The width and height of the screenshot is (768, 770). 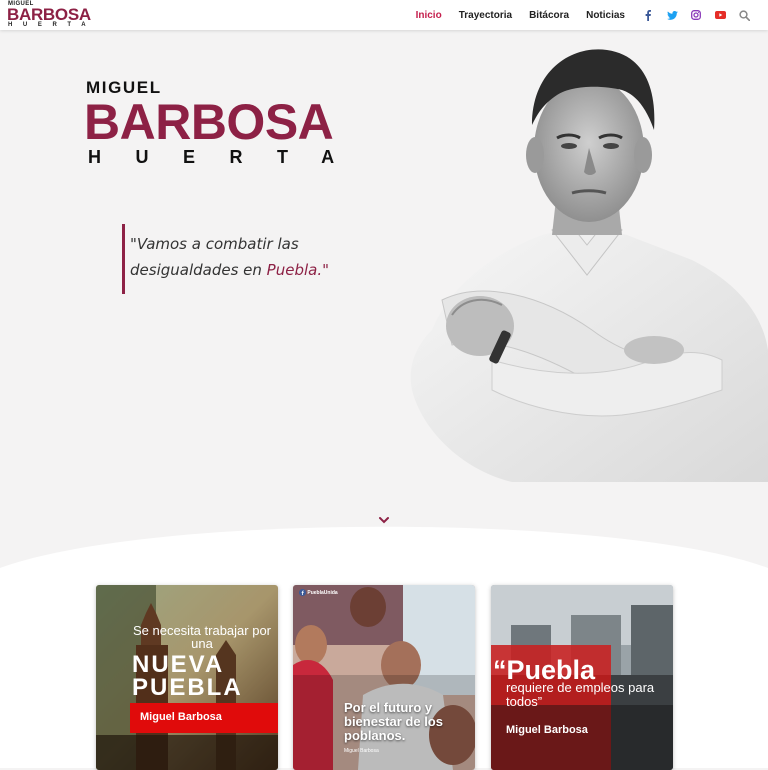 What do you see at coordinates (181, 717) in the screenshot?
I see `card1-signature: Miguel Barbosa` at bounding box center [181, 717].